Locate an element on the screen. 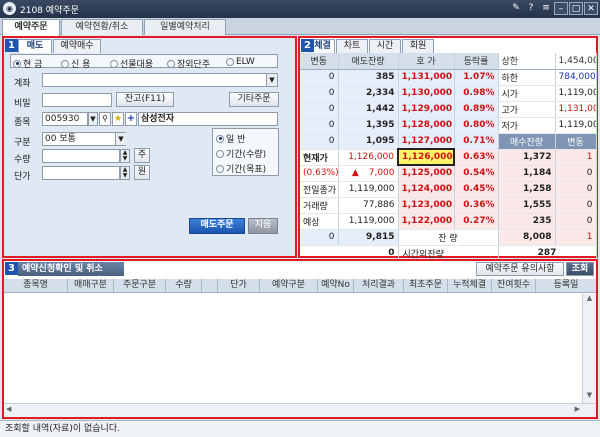 This screenshot has height=437, width=600. tab-daily-process: 일별예약처리 is located at coordinates (185, 27).